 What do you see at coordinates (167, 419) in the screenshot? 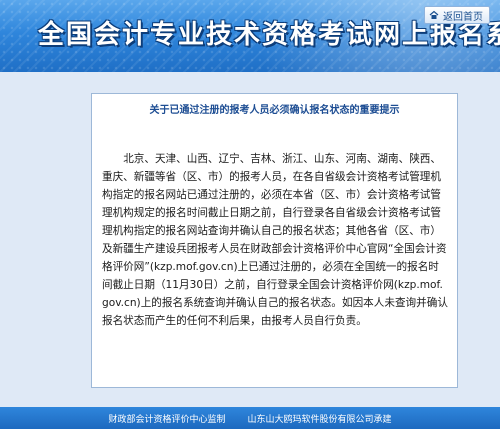
I see `footer-supervisor: 财政部会计资格评价中心监制` at bounding box center [167, 419].